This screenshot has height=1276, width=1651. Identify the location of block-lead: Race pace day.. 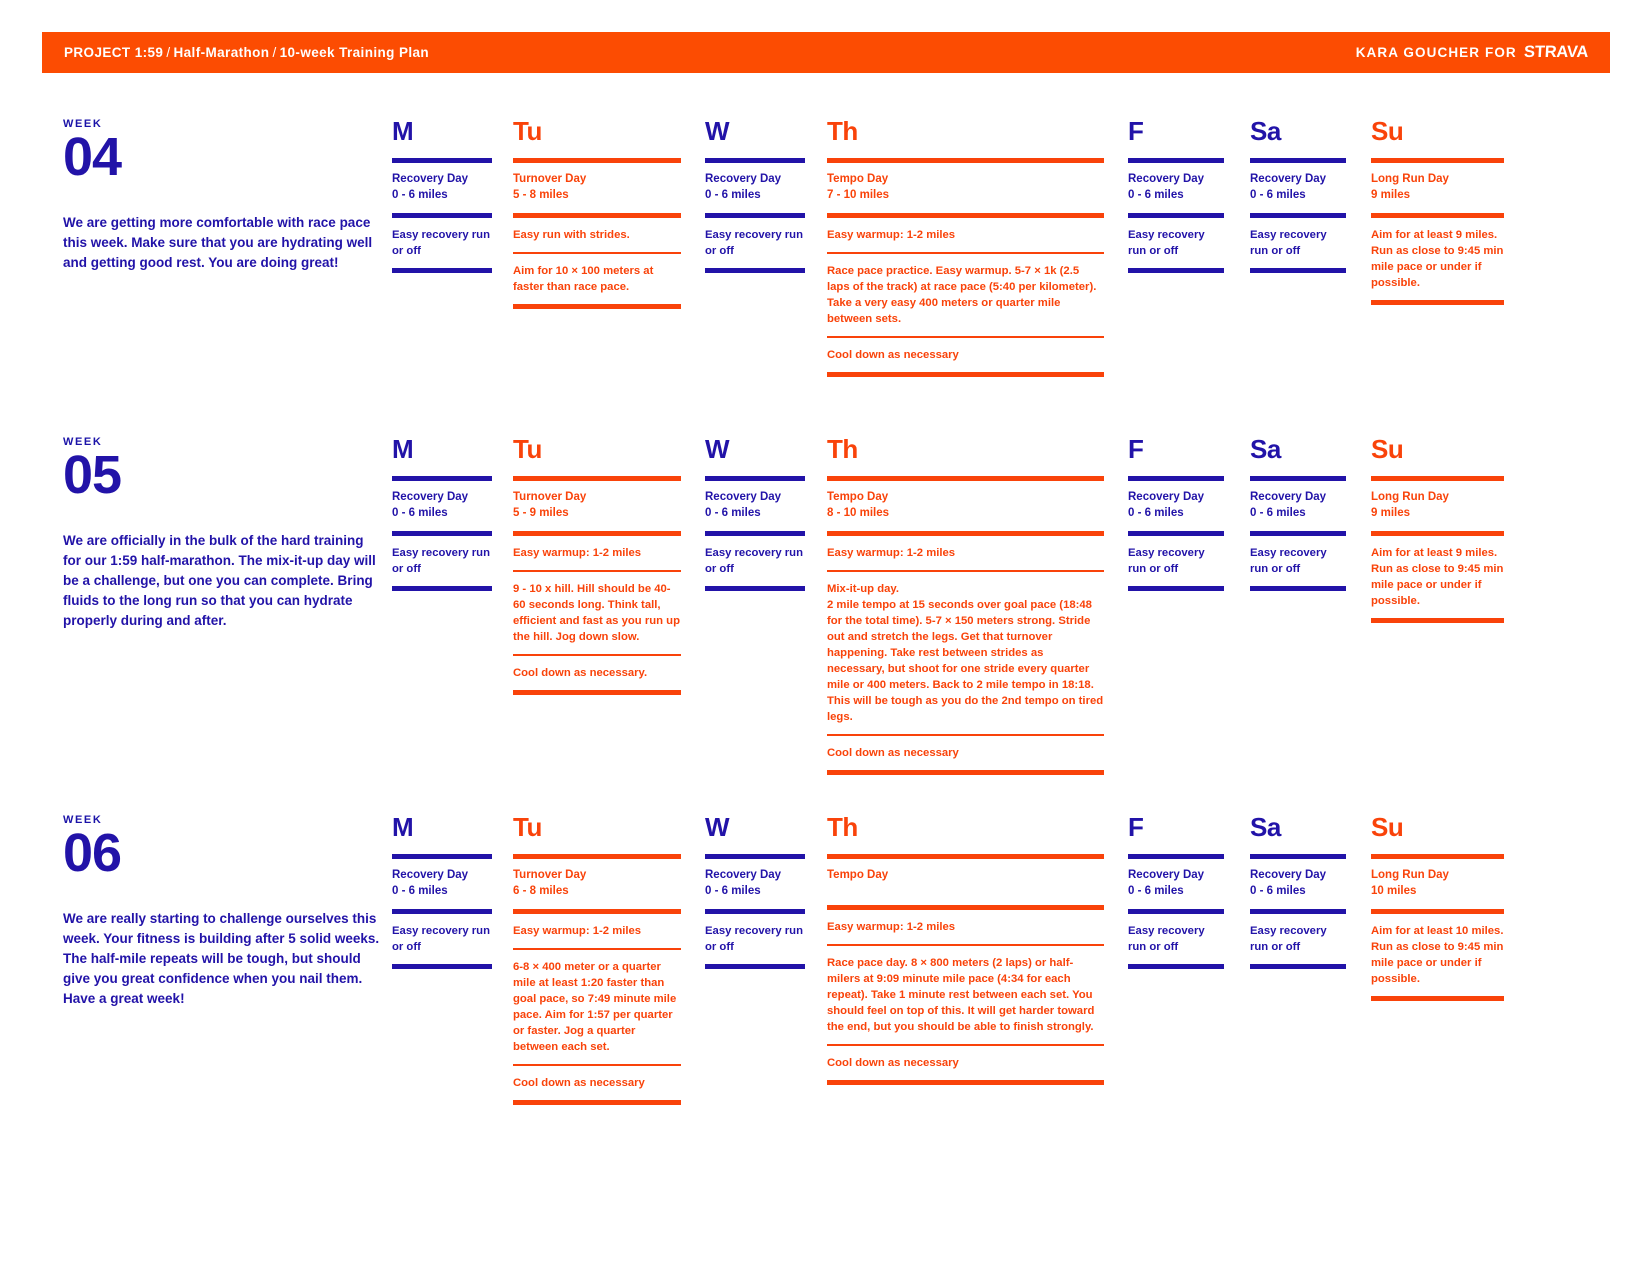
(867, 963).